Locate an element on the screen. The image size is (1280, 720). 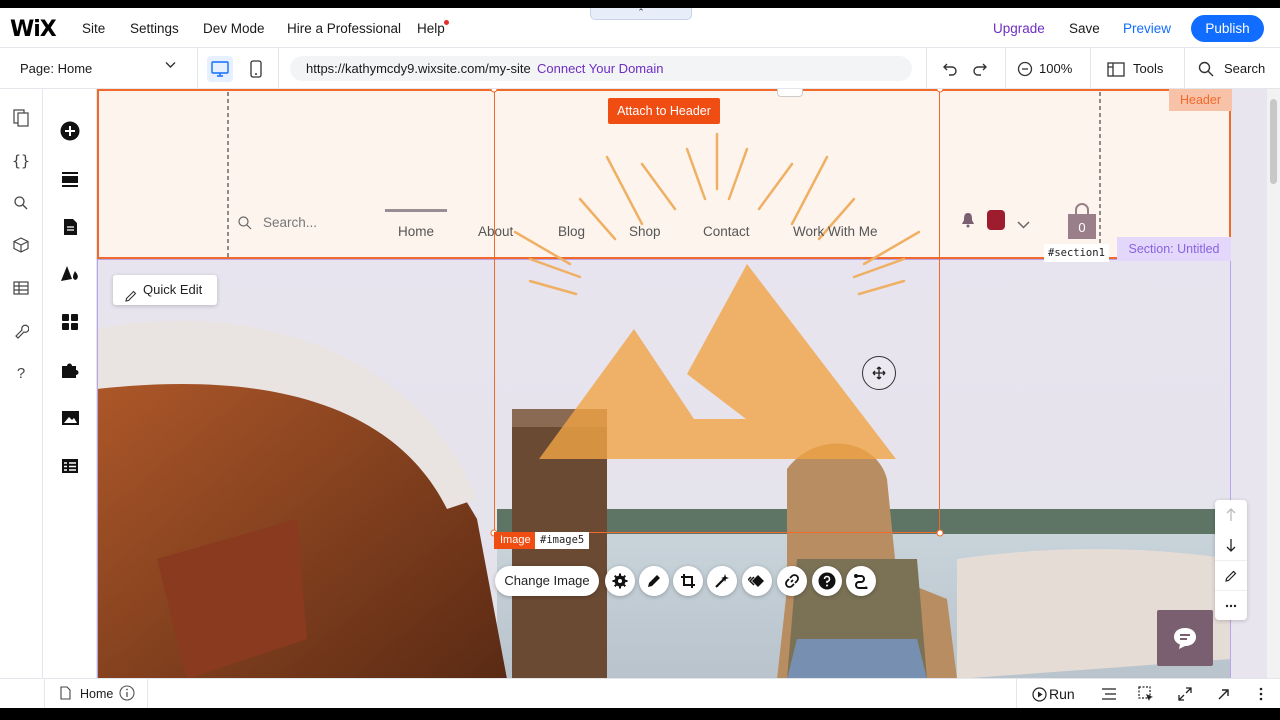
page-tab-label: Home is located at coordinates (97, 694).